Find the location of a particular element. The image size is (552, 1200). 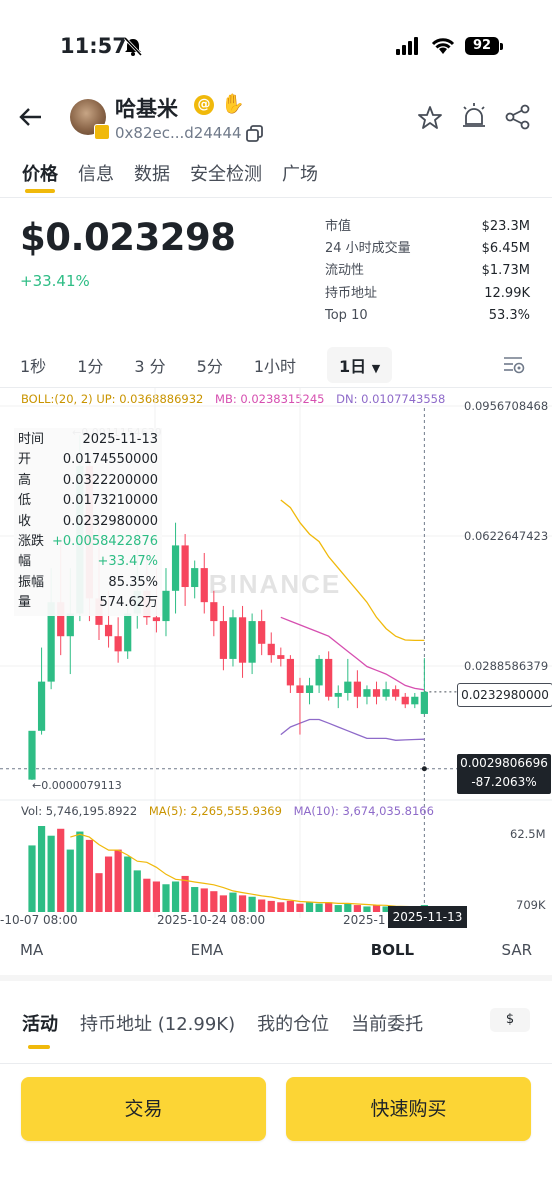

tab-security: 安全检测 is located at coordinates (226, 173).